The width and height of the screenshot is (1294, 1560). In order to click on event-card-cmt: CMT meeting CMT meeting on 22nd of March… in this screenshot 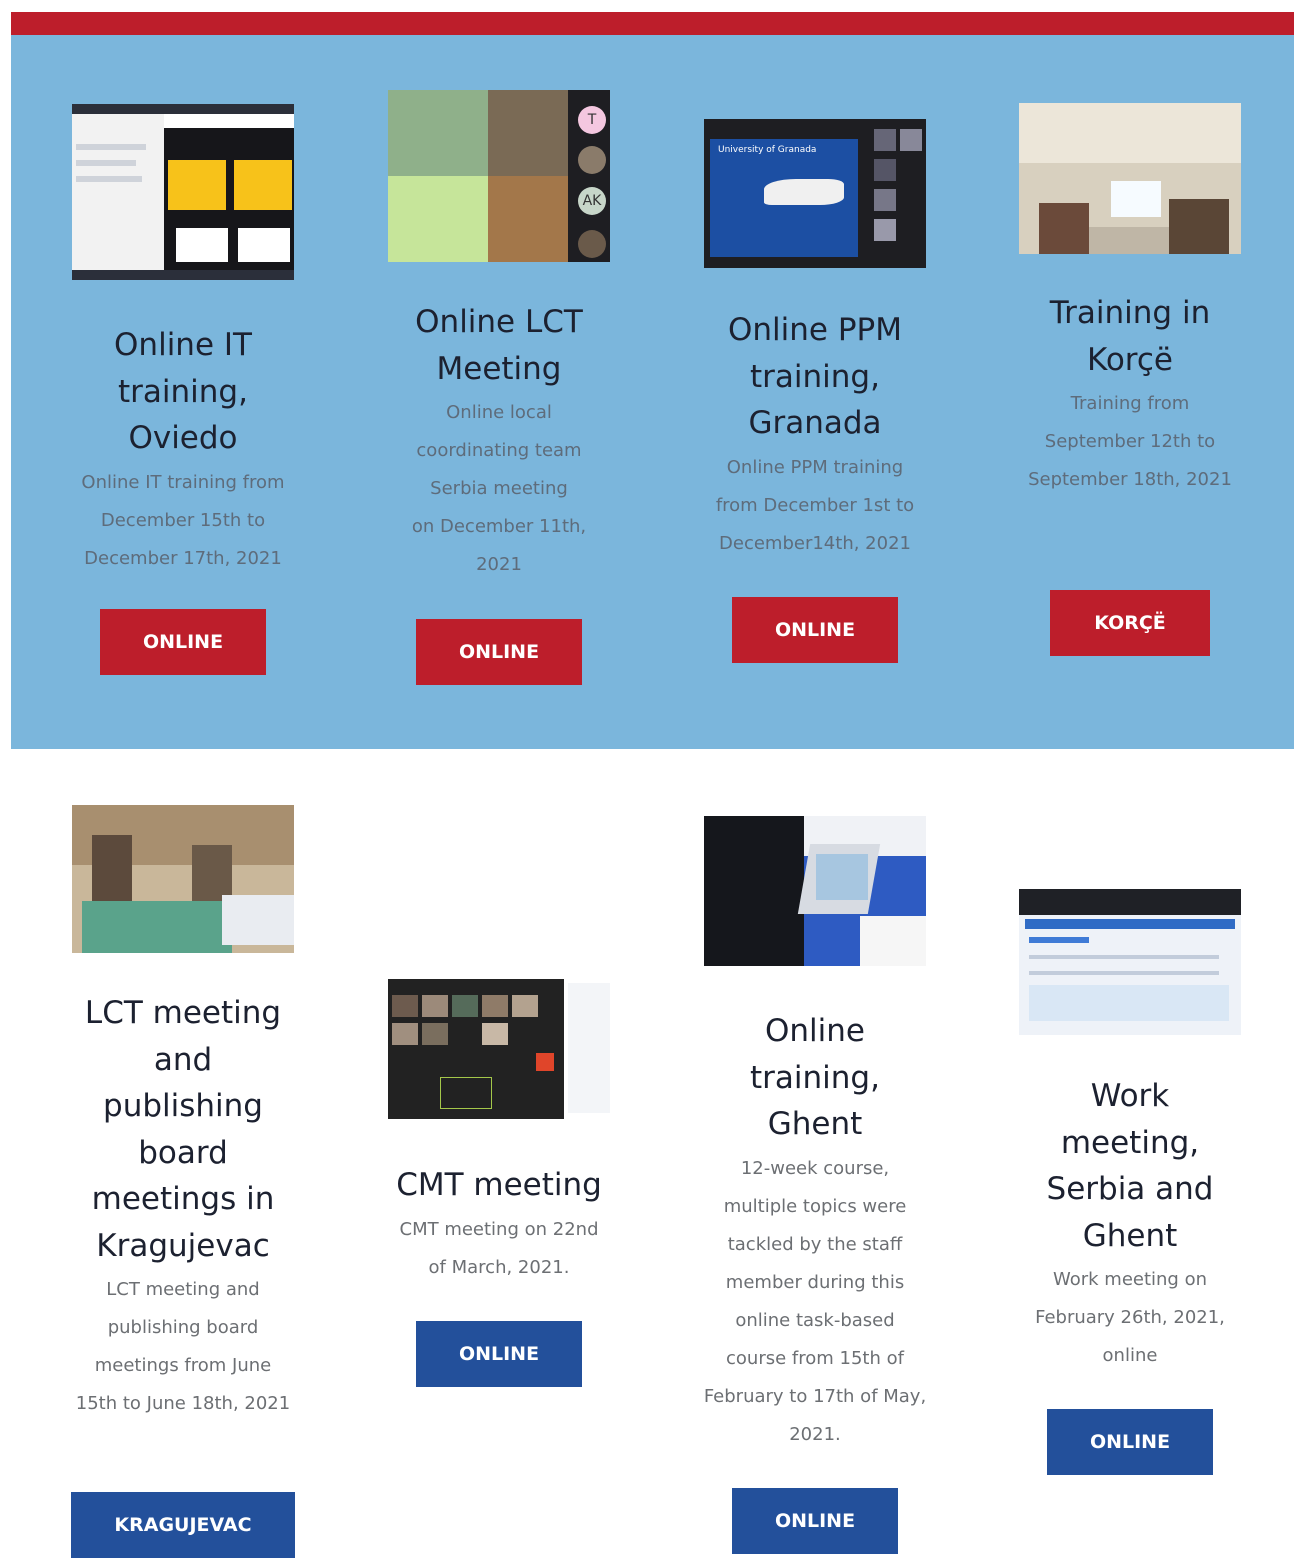, I will do `click(499, 1183)`.